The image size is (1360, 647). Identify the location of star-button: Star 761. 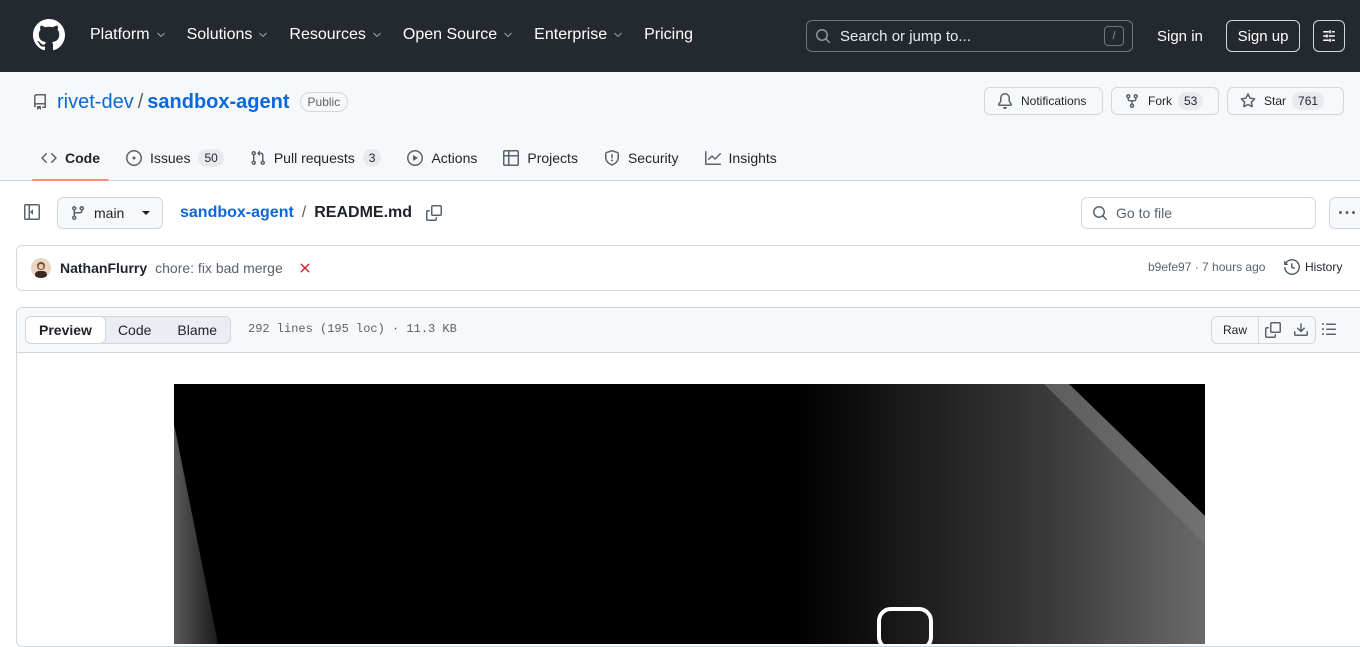
(1285, 101).